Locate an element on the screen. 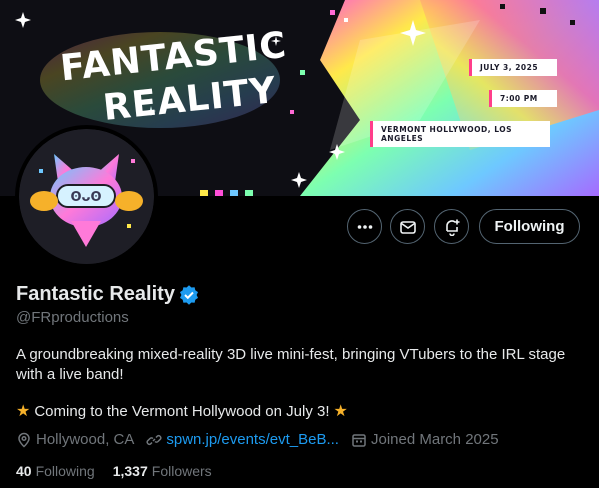 This screenshot has width=599, height=488. avatar-image: ʘᴗʘ is located at coordinates (86, 196).